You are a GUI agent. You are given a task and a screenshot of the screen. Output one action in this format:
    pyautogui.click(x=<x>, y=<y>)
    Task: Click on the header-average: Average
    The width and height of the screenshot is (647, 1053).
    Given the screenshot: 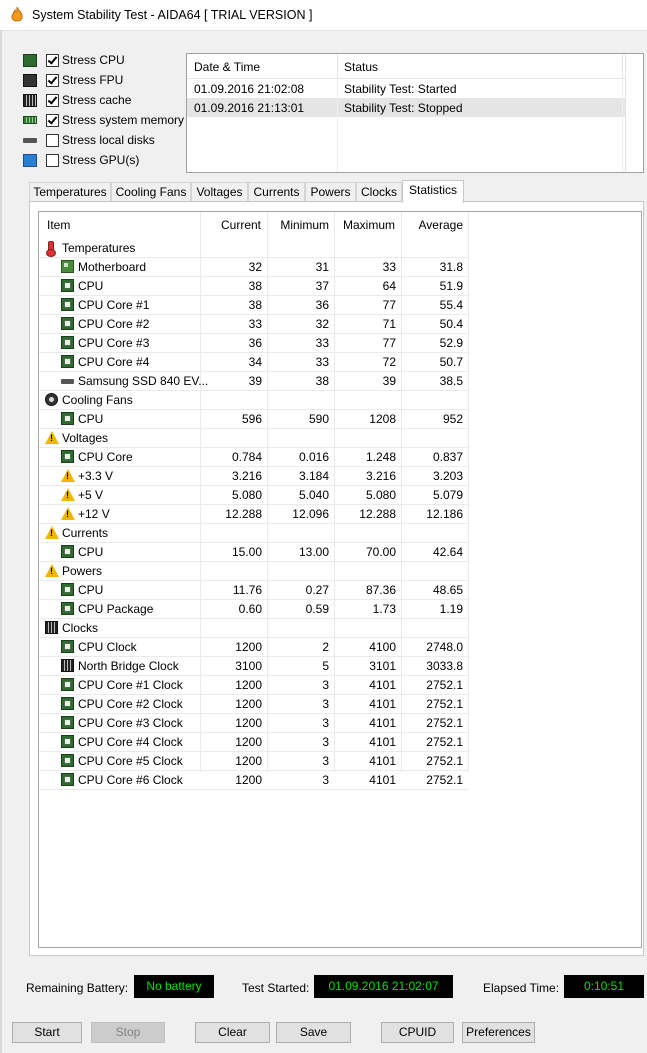 What is the action you would take?
    pyautogui.click(x=433, y=225)
    